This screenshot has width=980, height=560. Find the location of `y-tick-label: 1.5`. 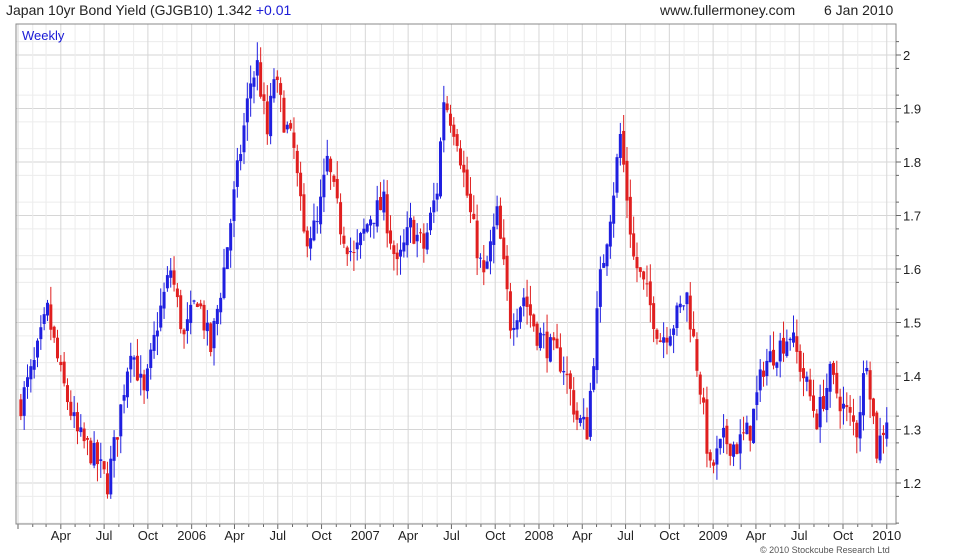

y-tick-label: 1.5 is located at coordinates (912, 323).